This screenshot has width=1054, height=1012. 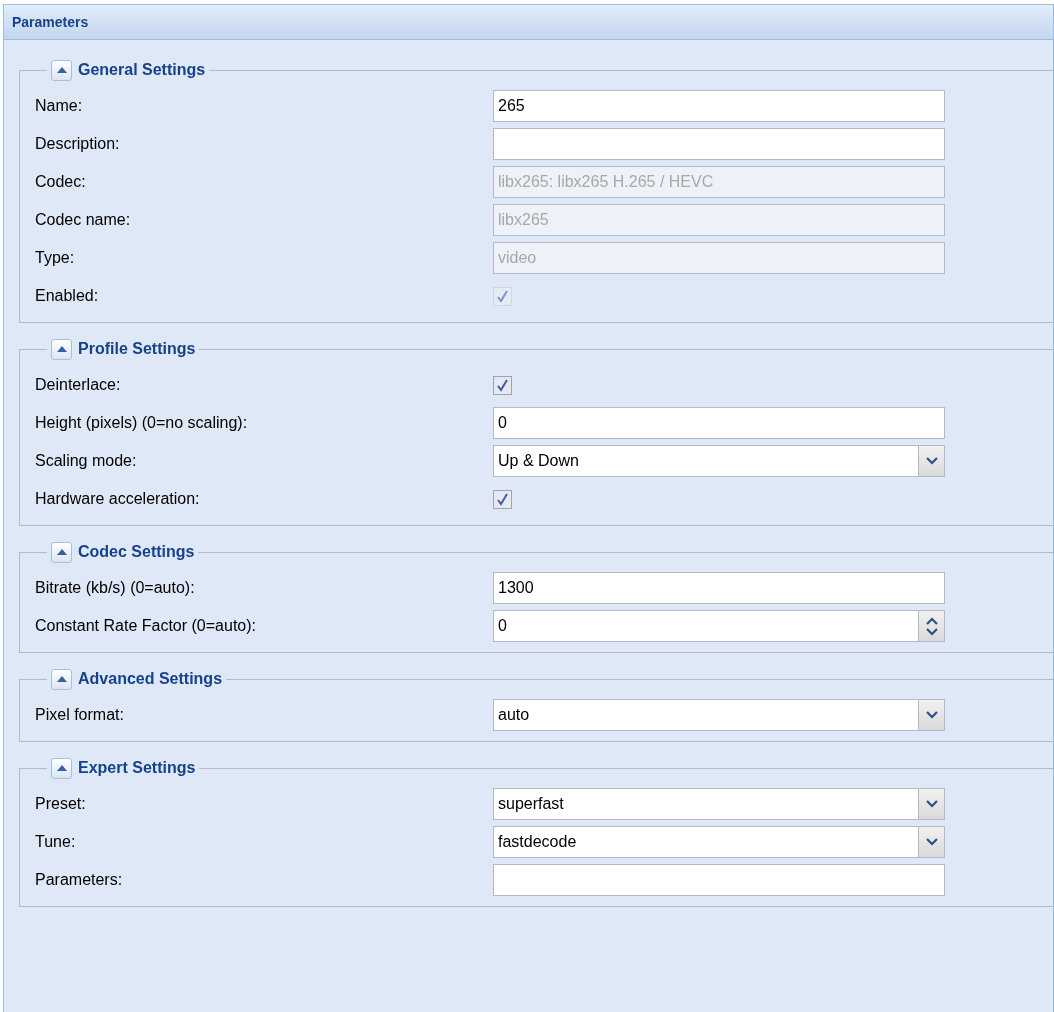 I want to click on field-label: Preset:, so click(x=61, y=804).